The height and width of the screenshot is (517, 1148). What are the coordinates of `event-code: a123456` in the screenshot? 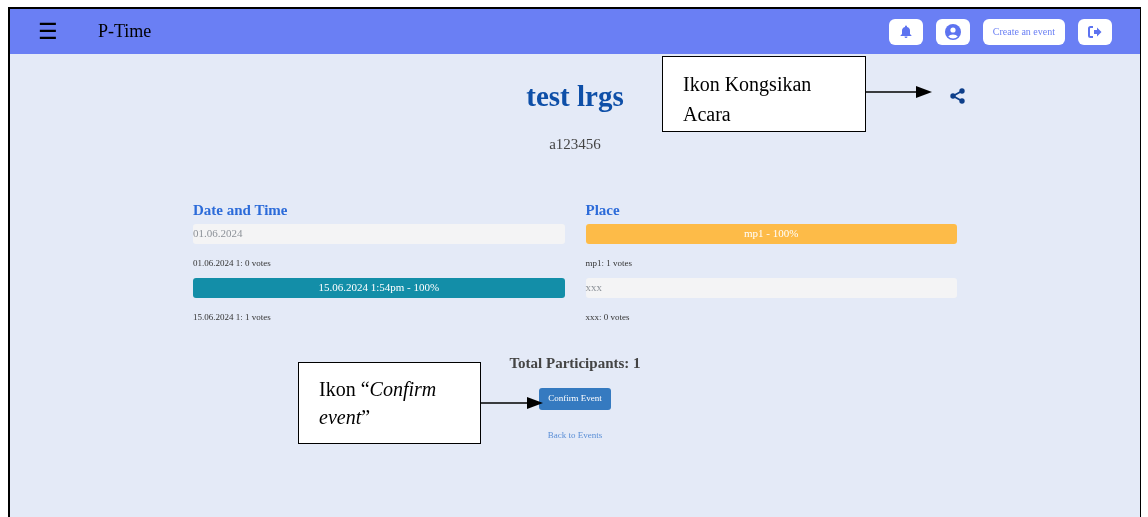 It's located at (575, 144).